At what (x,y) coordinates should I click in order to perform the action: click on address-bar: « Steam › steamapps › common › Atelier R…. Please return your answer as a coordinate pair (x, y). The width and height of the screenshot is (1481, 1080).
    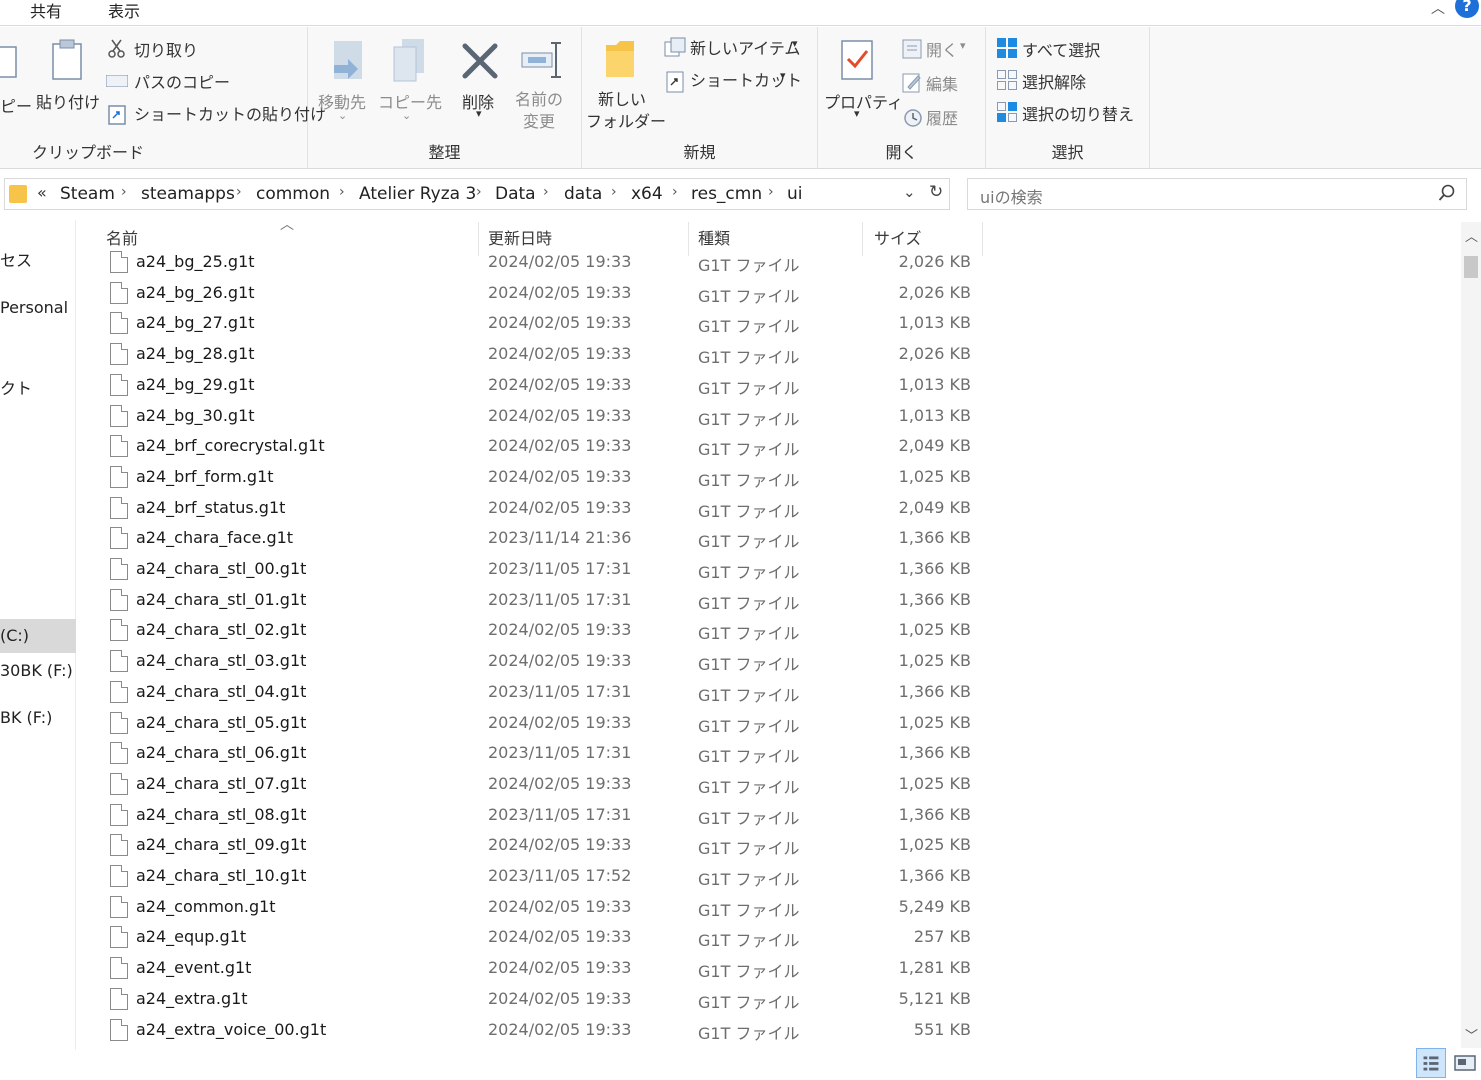
    Looking at the image, I should click on (477, 194).